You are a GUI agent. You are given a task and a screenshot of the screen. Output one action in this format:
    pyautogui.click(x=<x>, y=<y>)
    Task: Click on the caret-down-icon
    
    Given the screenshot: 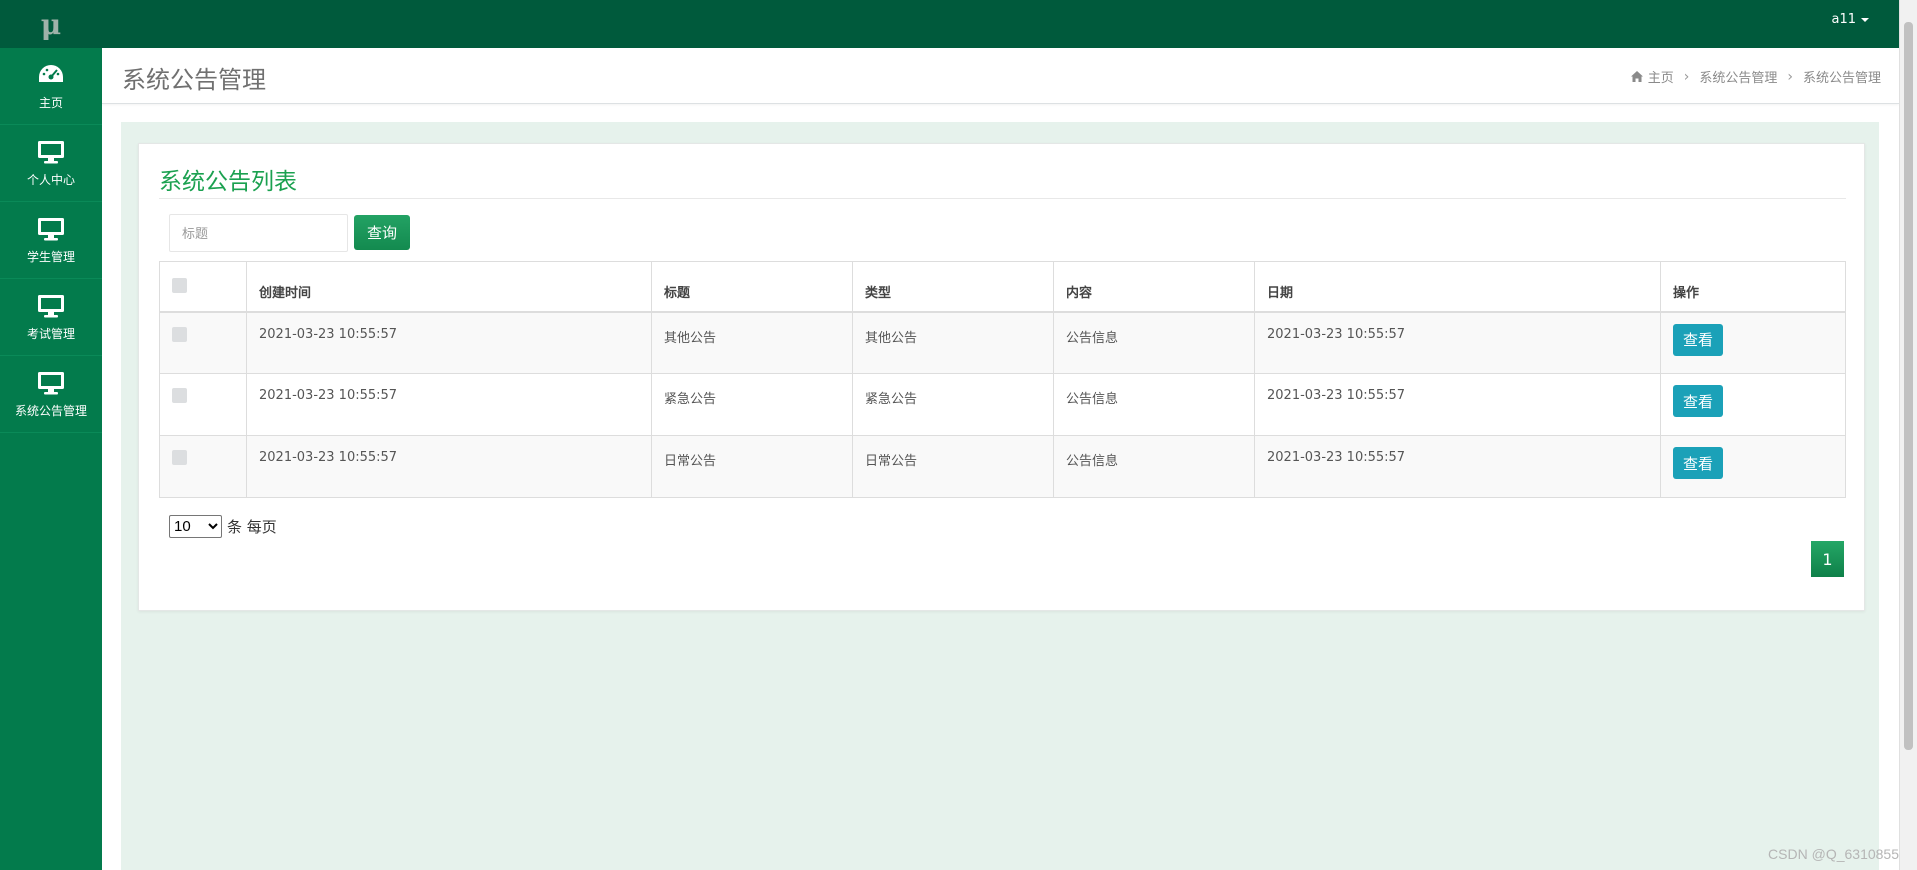 What is the action you would take?
    pyautogui.click(x=1865, y=19)
    